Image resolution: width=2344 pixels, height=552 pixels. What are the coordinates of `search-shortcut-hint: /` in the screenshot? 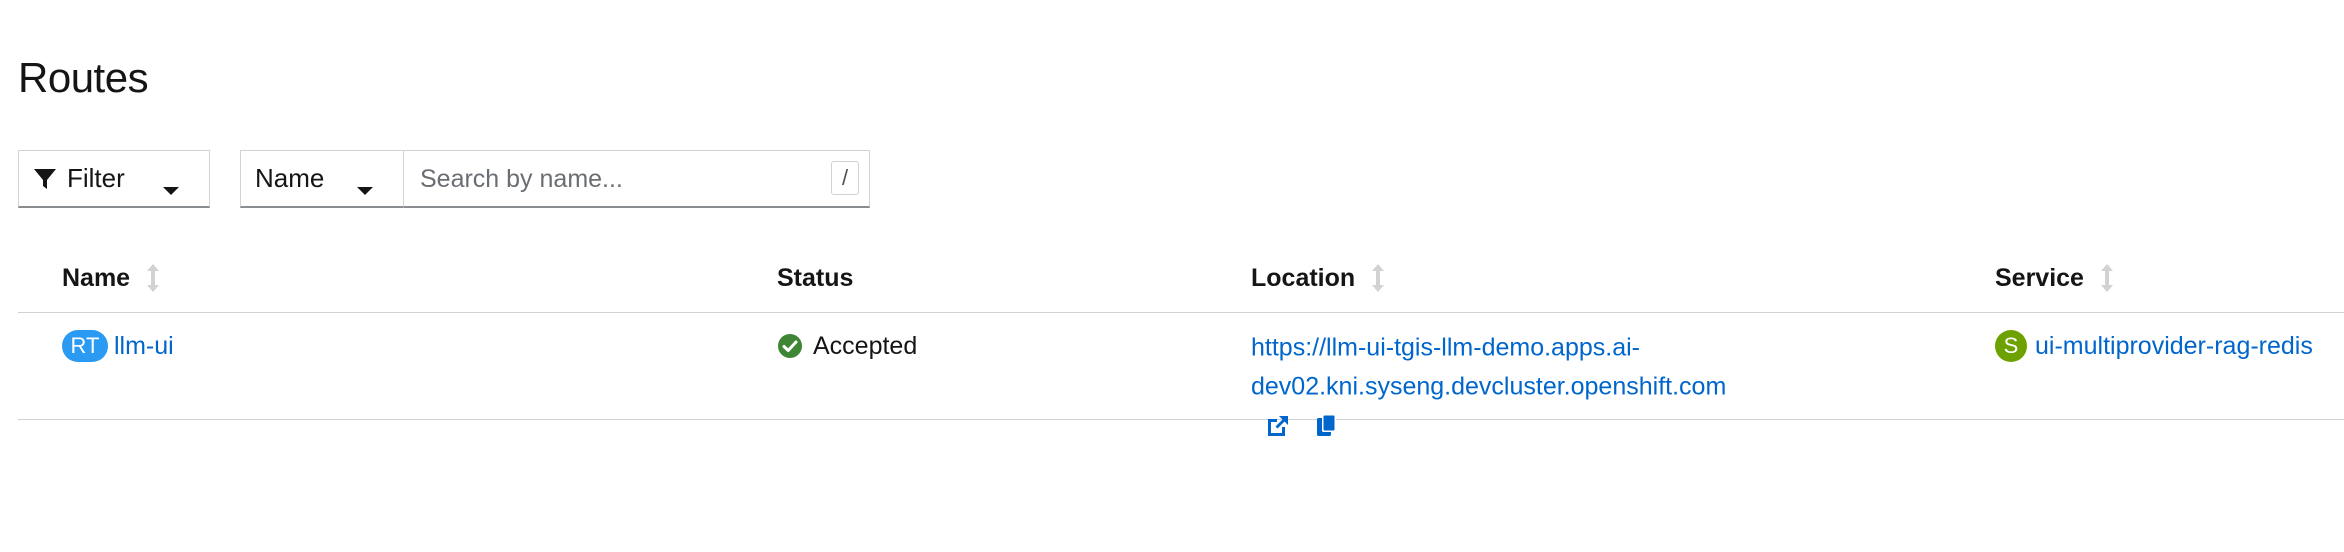 It's located at (845, 178).